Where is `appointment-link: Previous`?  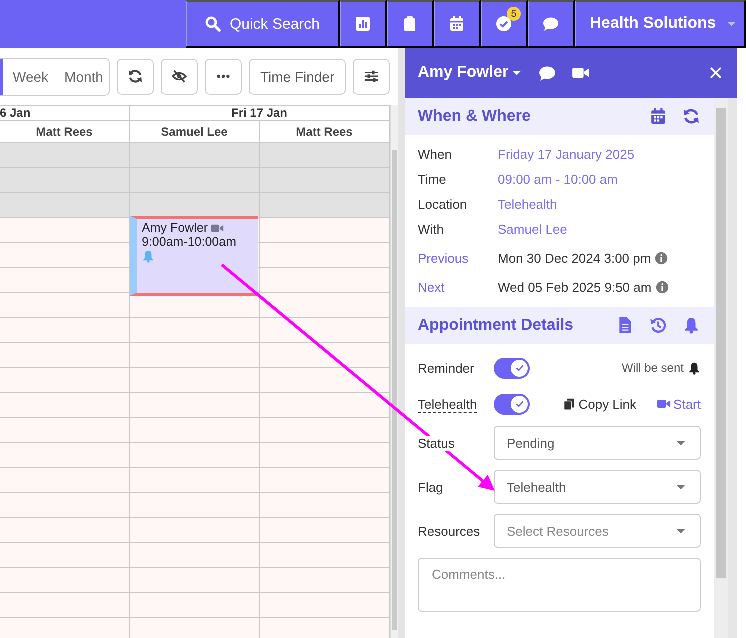
appointment-link: Previous is located at coordinates (458, 258).